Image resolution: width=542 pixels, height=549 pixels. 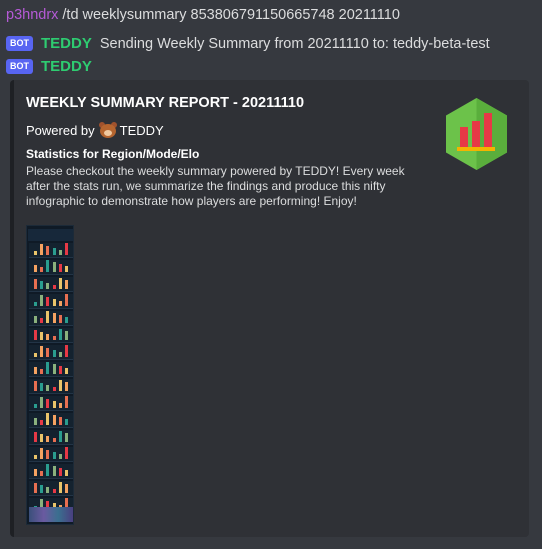 What do you see at coordinates (51, 514) in the screenshot?
I see `infographic-map` at bounding box center [51, 514].